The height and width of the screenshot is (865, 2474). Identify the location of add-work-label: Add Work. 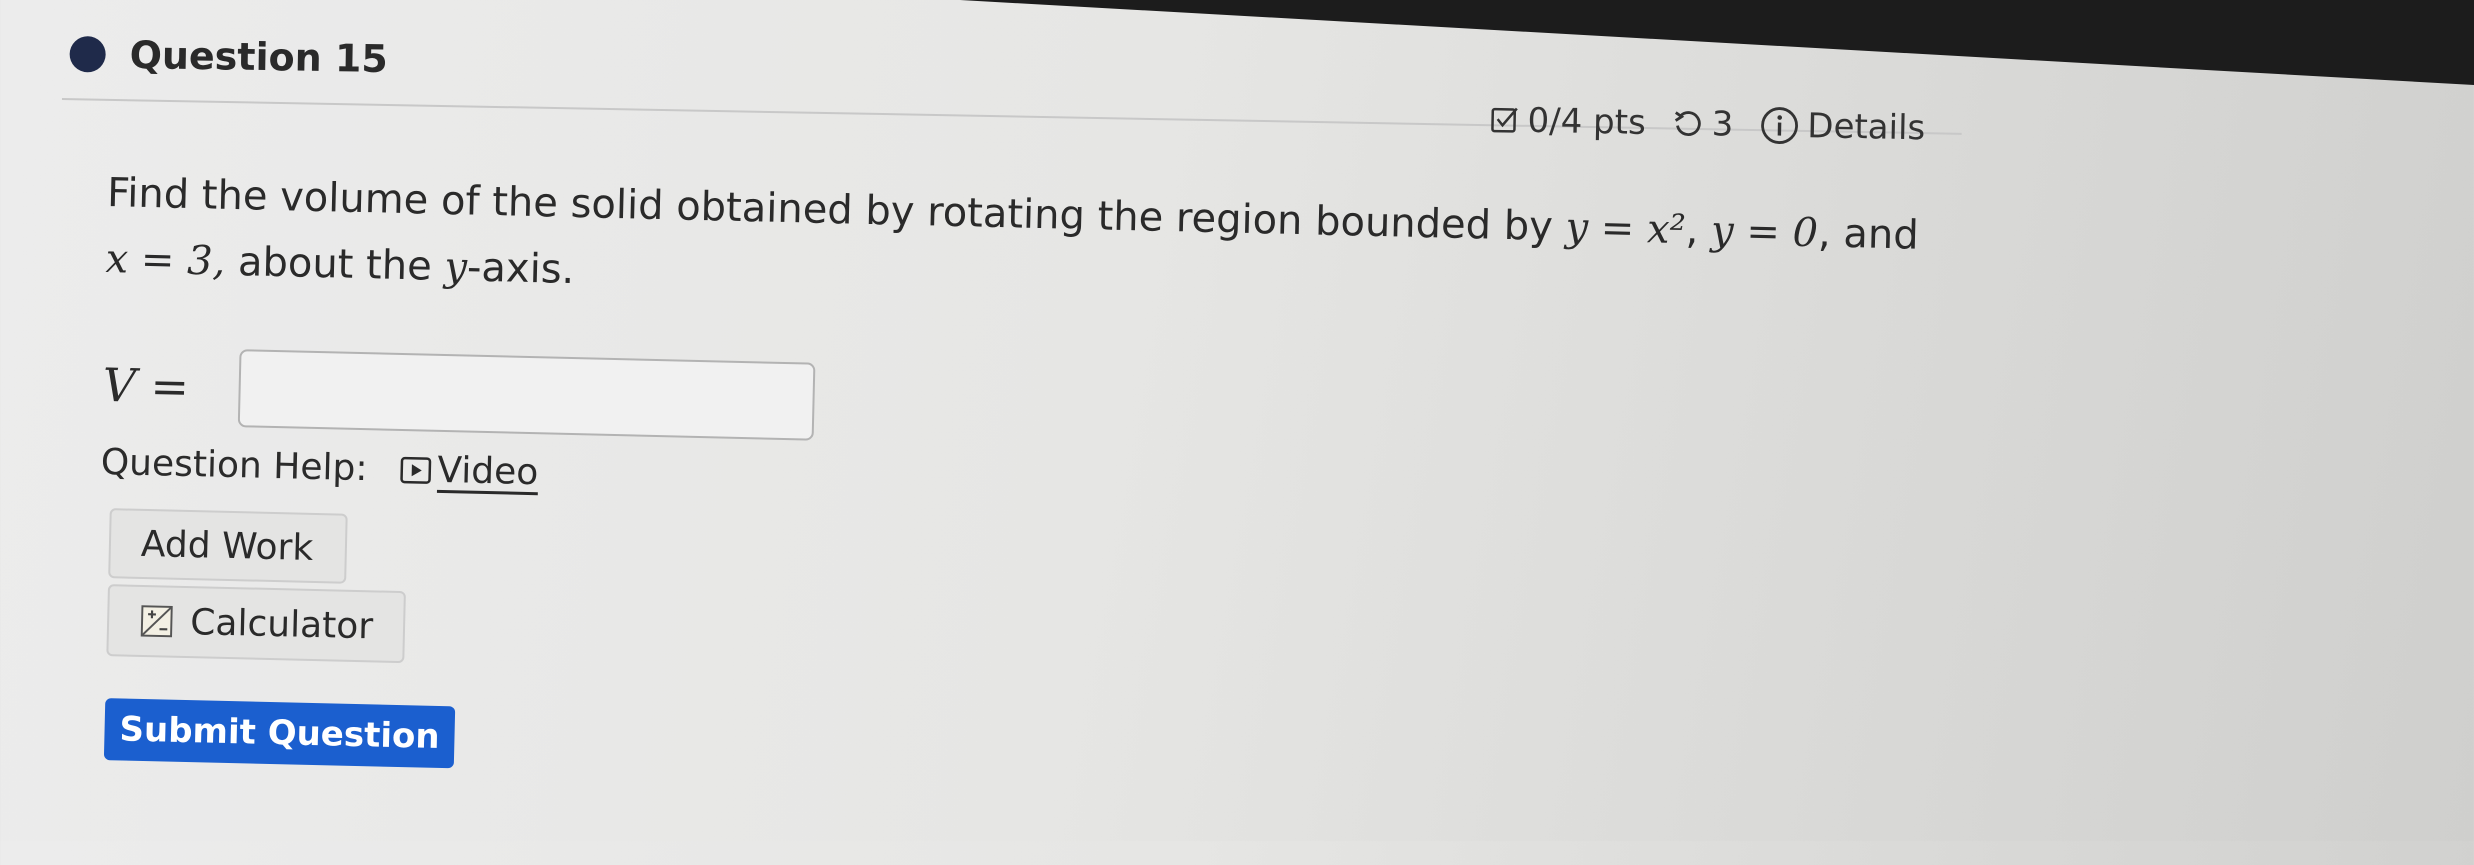
(227, 546).